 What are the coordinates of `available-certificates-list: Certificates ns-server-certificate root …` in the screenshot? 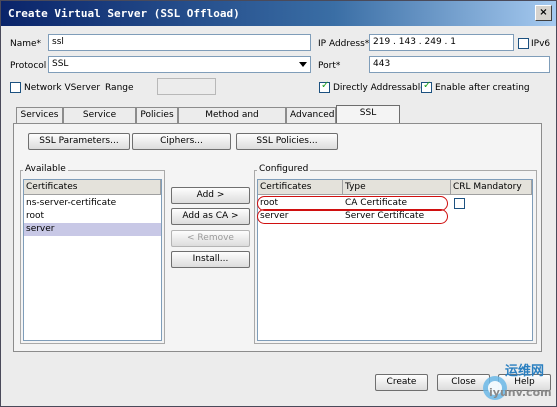 It's located at (92, 260).